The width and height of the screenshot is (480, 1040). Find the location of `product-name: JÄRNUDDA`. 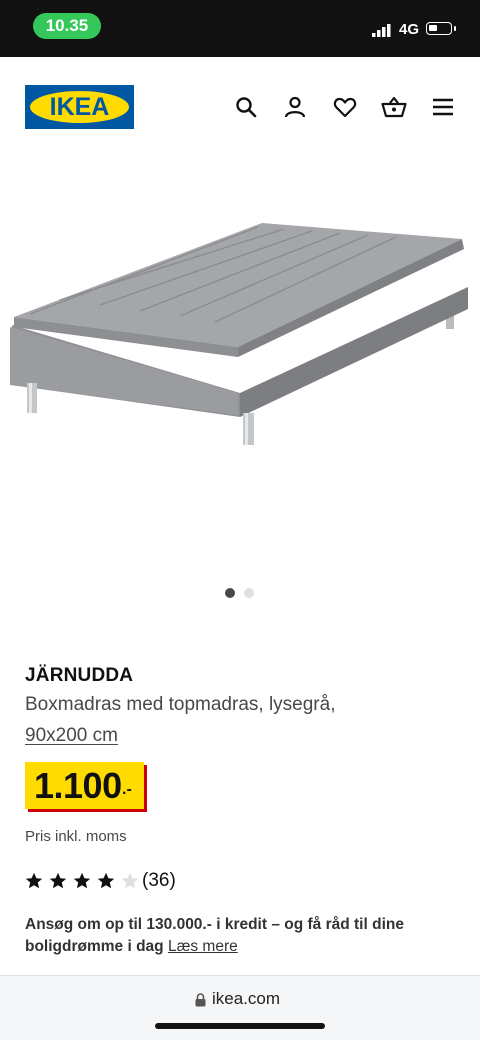

product-name: JÄRNUDDA is located at coordinates (79, 675).